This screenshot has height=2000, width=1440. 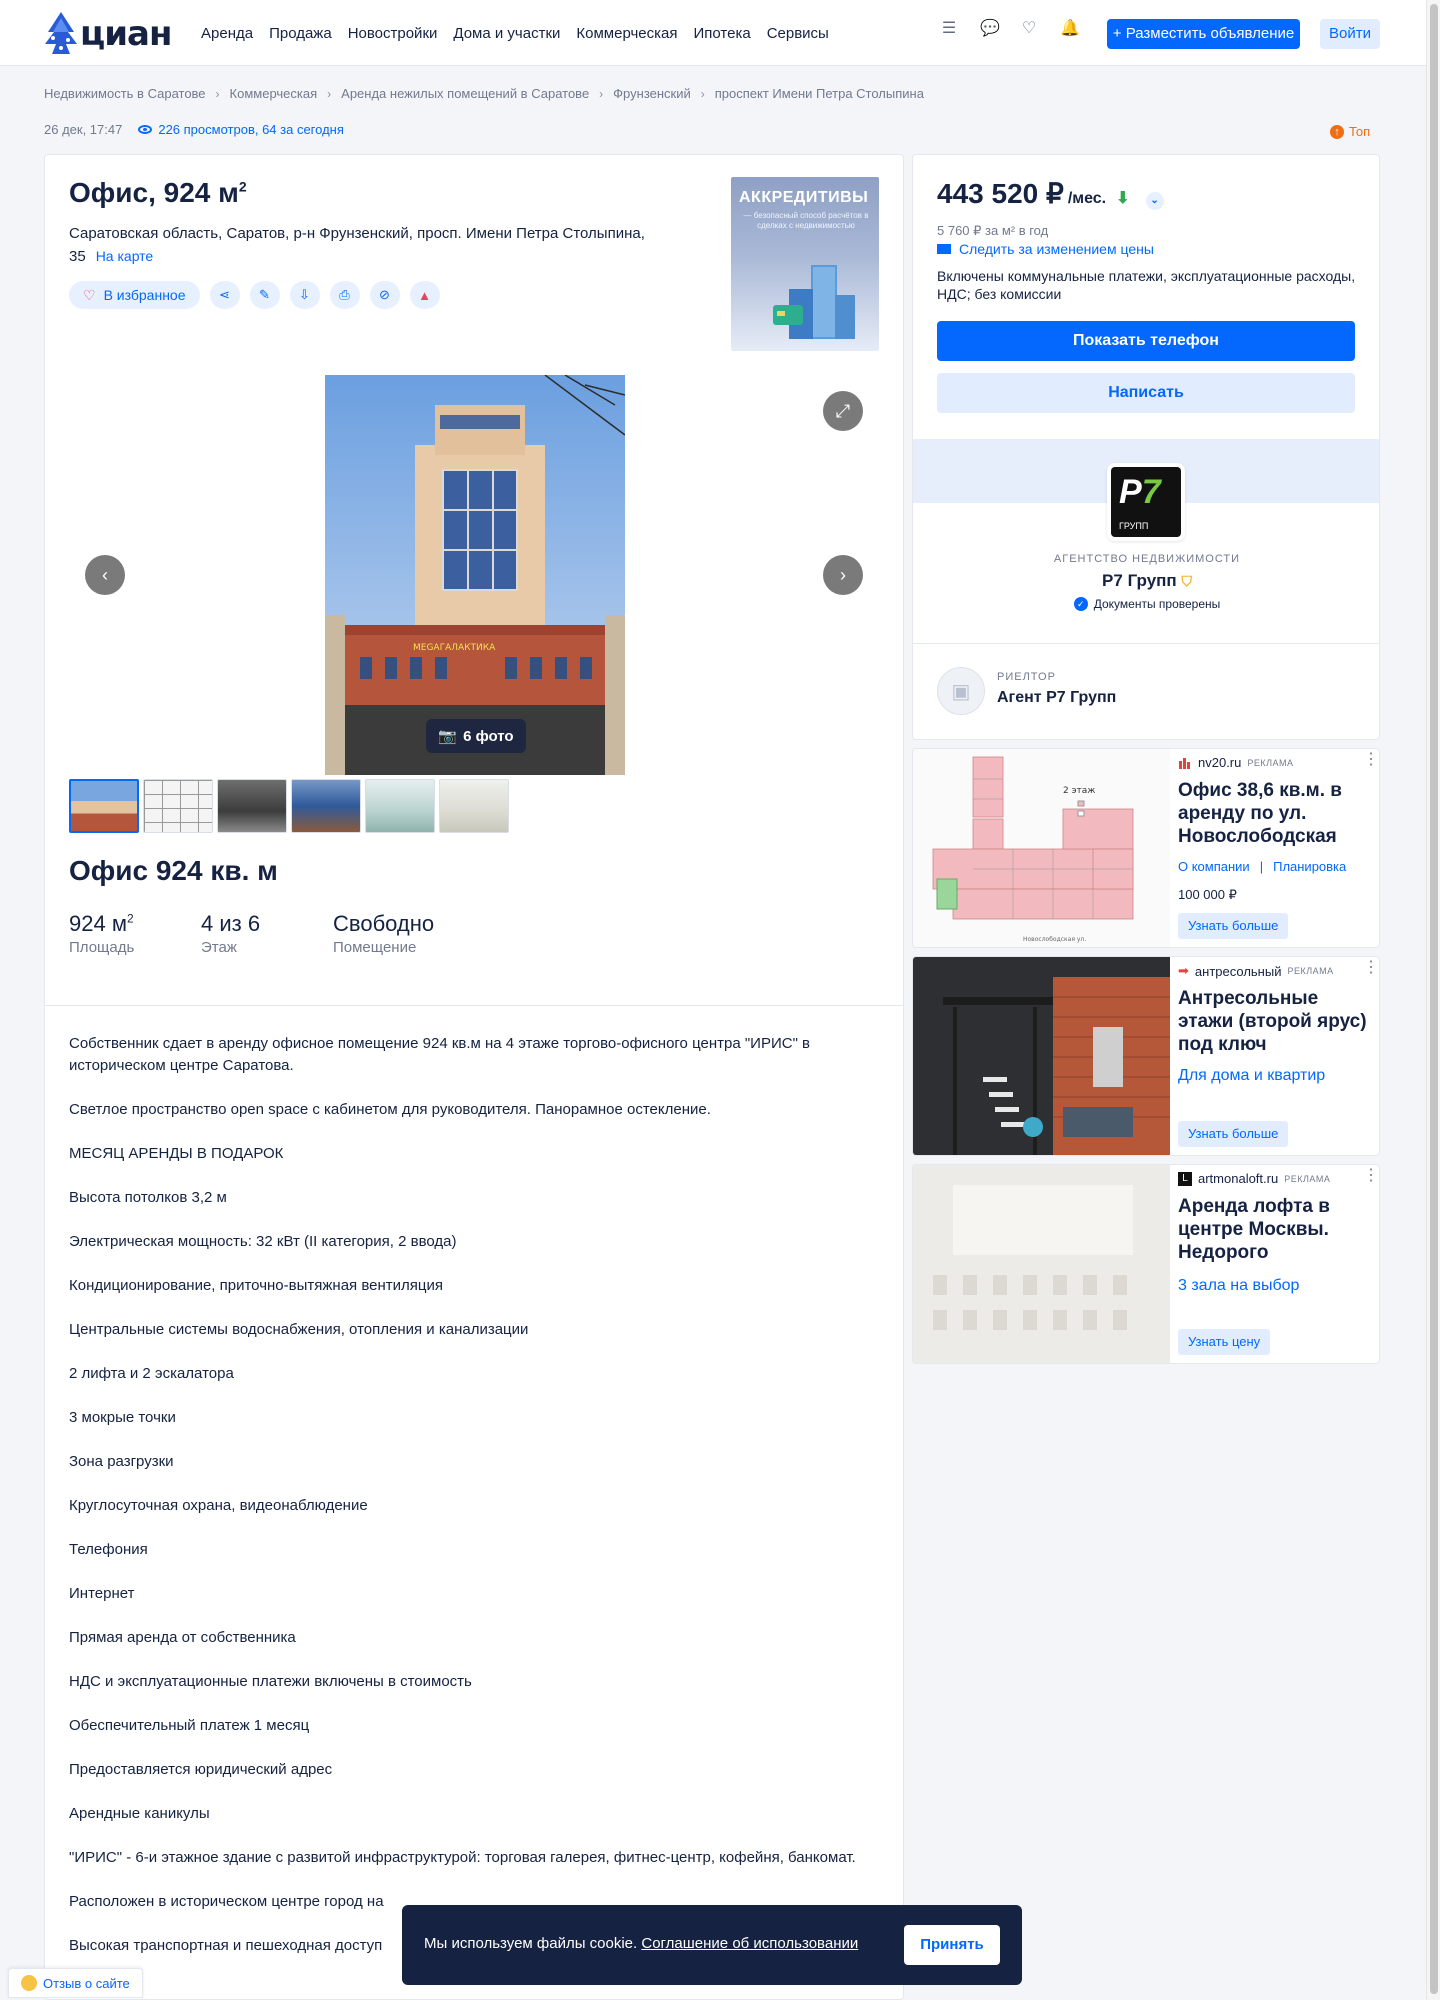 What do you see at coordinates (1203, 34) in the screenshot?
I see `post-listing-button: + Разместить объявление` at bounding box center [1203, 34].